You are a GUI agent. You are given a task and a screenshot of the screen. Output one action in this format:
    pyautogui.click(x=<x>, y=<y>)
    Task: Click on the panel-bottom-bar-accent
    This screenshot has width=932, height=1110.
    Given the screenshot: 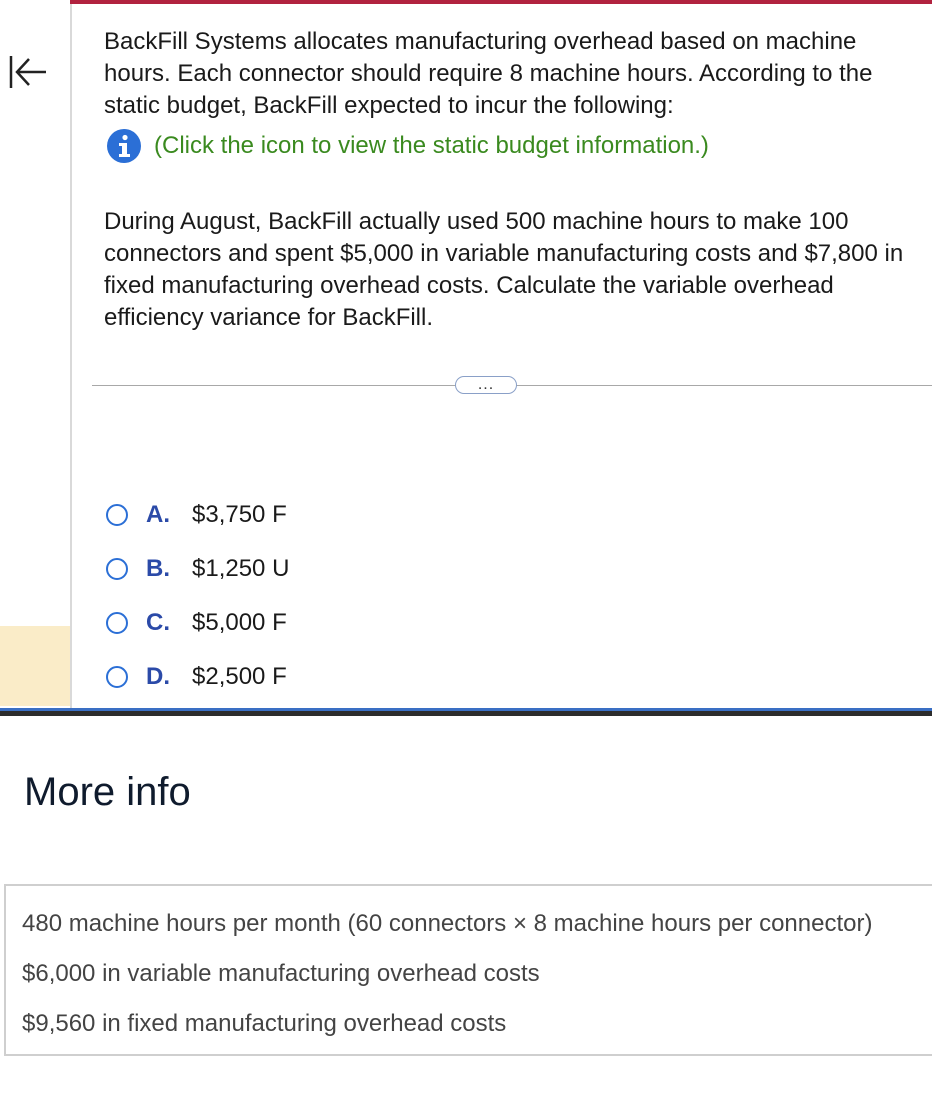 What is the action you would take?
    pyautogui.click(x=466, y=709)
    